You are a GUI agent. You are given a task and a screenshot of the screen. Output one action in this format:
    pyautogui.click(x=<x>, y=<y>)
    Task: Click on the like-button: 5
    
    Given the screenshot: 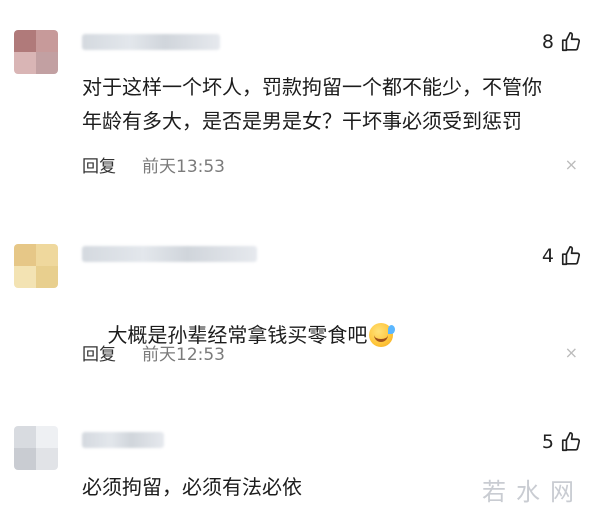 What is the action you would take?
    pyautogui.click(x=562, y=442)
    